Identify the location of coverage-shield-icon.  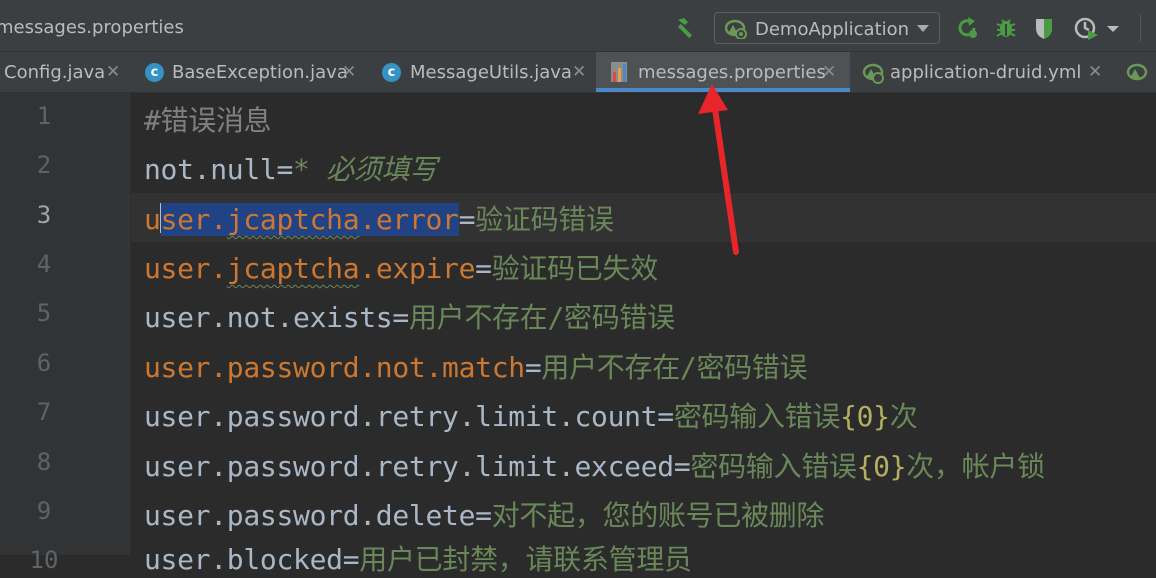
(1044, 28).